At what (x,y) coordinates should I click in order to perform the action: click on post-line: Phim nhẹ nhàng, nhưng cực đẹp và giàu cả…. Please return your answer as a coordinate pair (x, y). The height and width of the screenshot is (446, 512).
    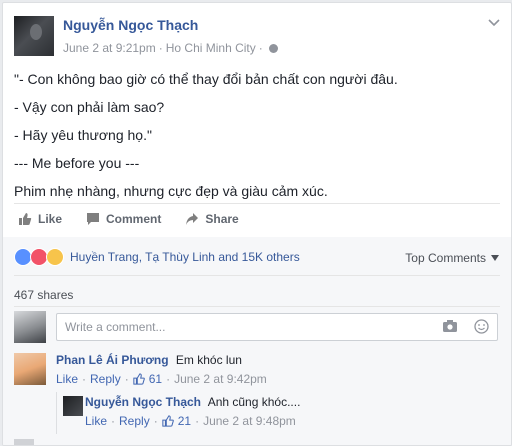
    Looking at the image, I should click on (171, 191).